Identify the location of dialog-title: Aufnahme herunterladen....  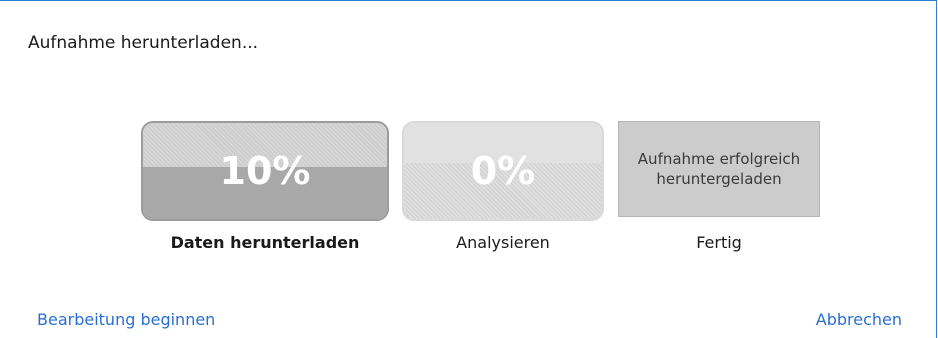
(143, 43).